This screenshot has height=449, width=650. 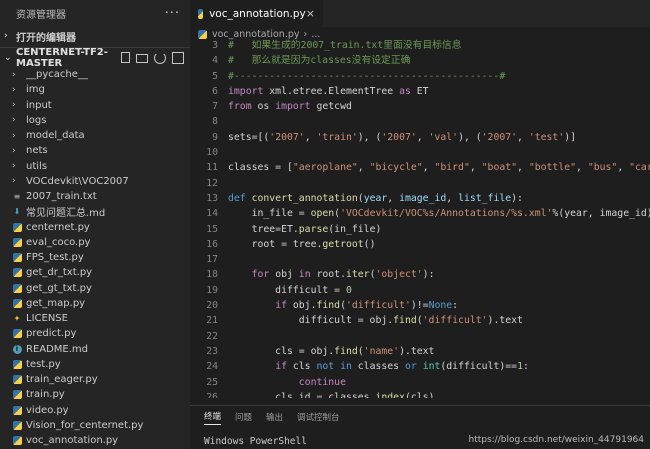 What do you see at coordinates (95, 150) in the screenshot?
I see `tree-folder: › nets` at bounding box center [95, 150].